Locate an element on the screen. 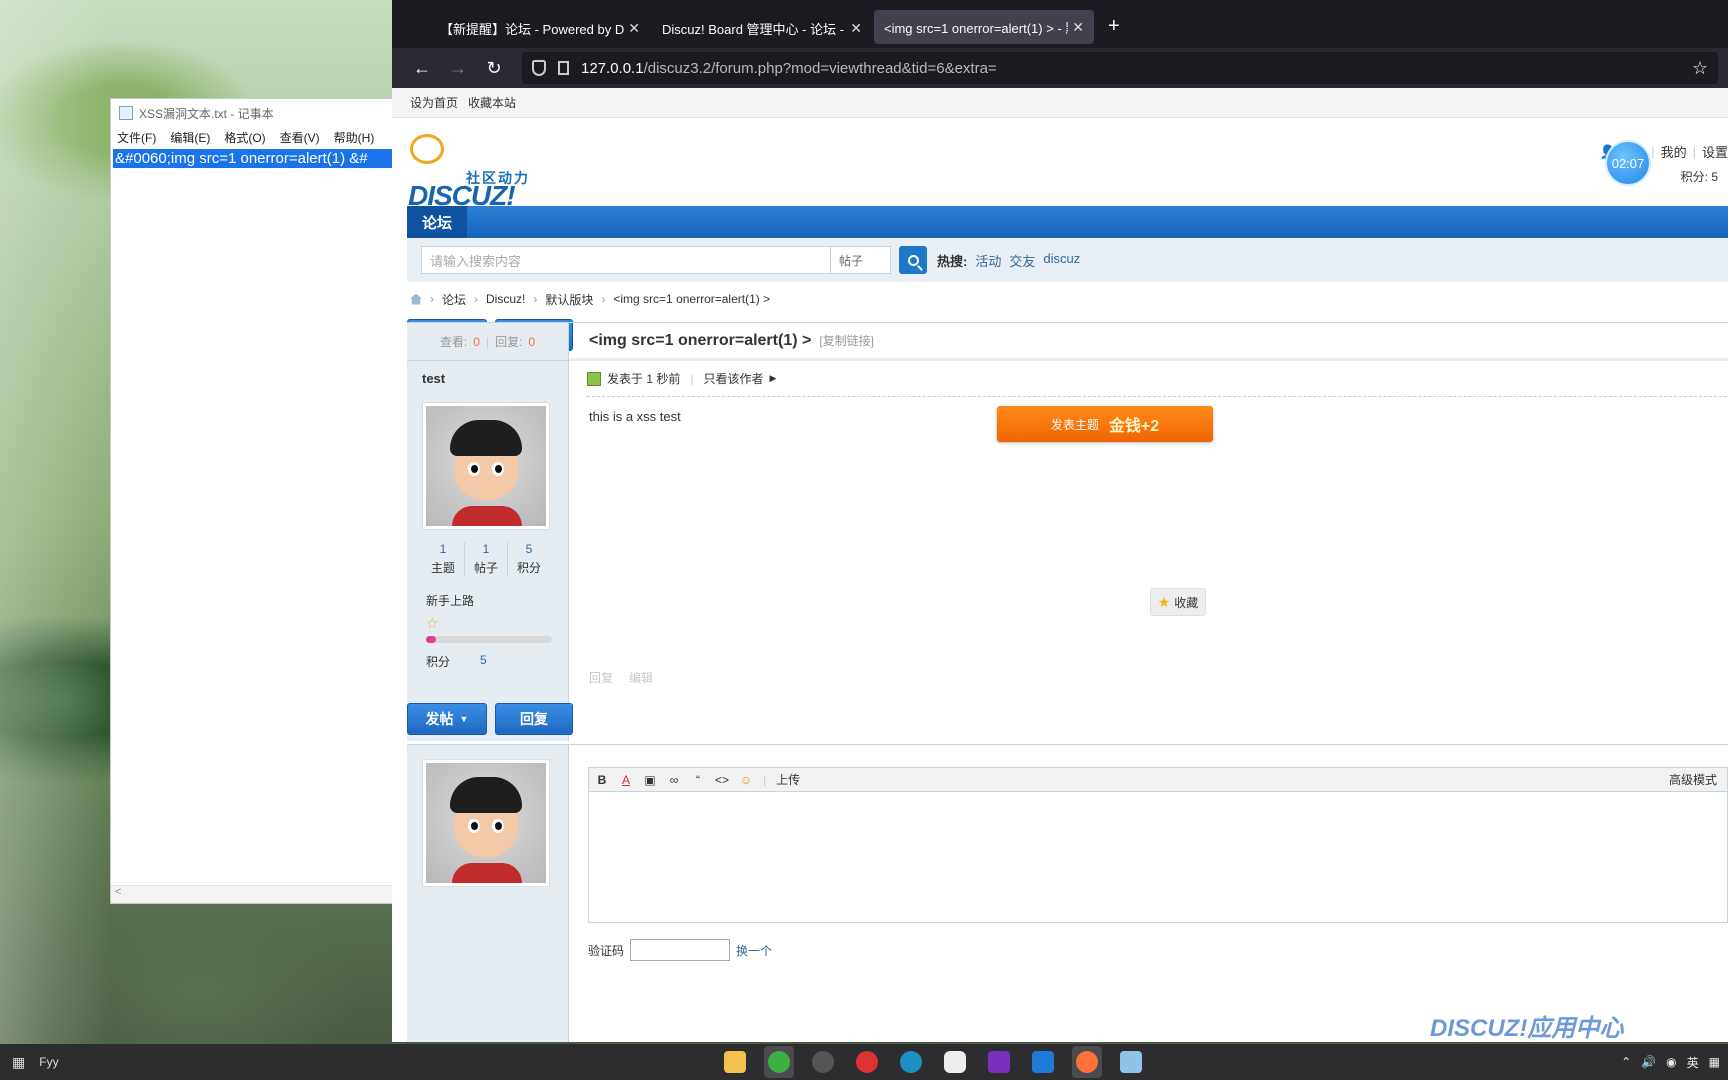 The height and width of the screenshot is (1080, 1728). onenote-icon is located at coordinates (999, 1062).